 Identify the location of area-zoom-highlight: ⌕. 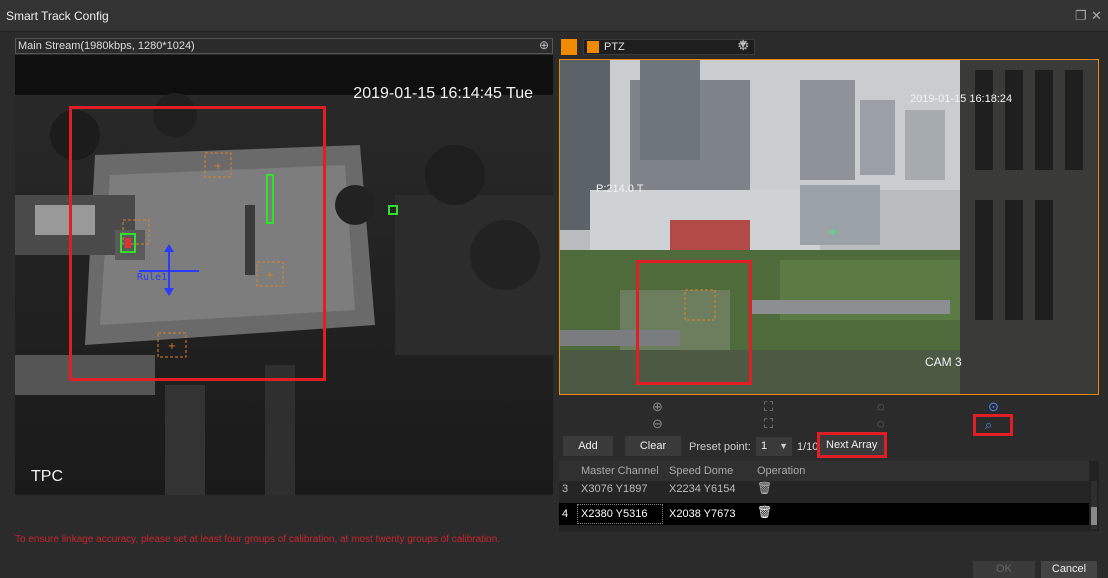
(993, 425).